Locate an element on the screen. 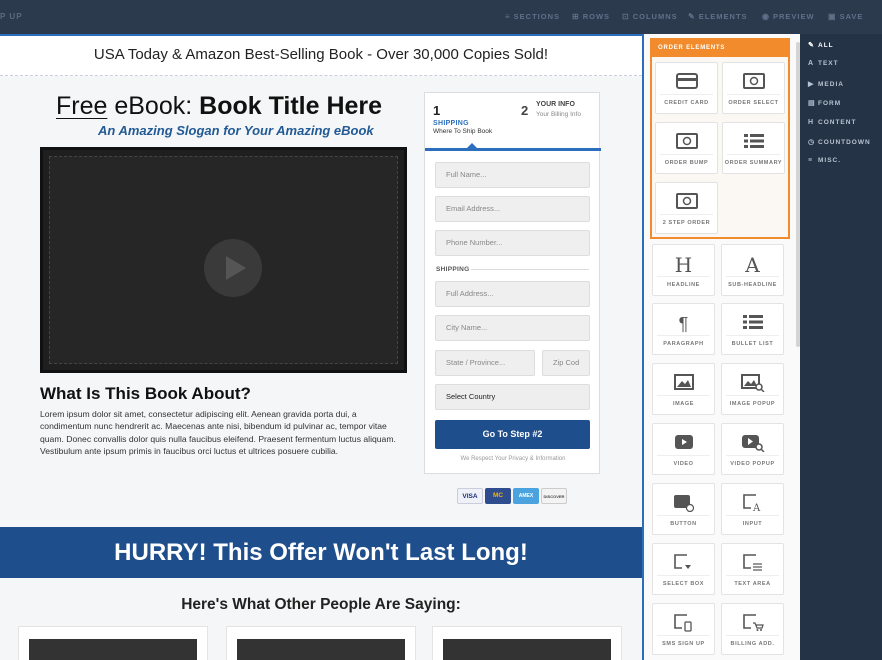 The image size is (882, 660). bullet-list-icon is located at coordinates (752, 324).